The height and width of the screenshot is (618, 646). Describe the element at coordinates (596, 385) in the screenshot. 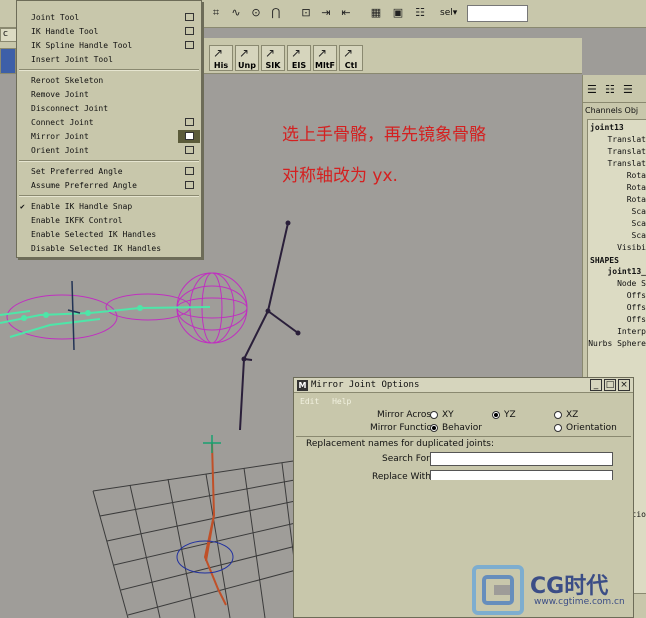

I see `minimize-icon: _` at that location.